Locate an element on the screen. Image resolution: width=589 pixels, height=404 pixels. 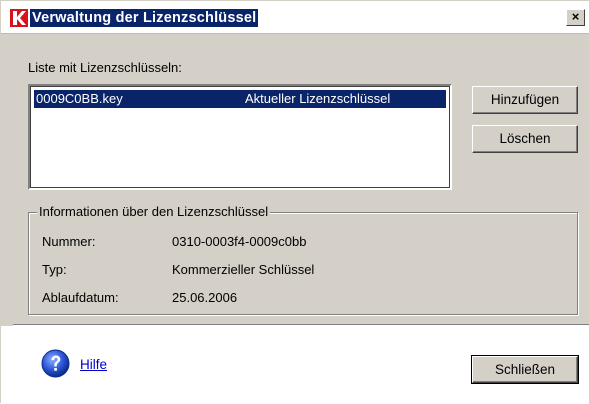
close-button: Schließen is located at coordinates (525, 369).